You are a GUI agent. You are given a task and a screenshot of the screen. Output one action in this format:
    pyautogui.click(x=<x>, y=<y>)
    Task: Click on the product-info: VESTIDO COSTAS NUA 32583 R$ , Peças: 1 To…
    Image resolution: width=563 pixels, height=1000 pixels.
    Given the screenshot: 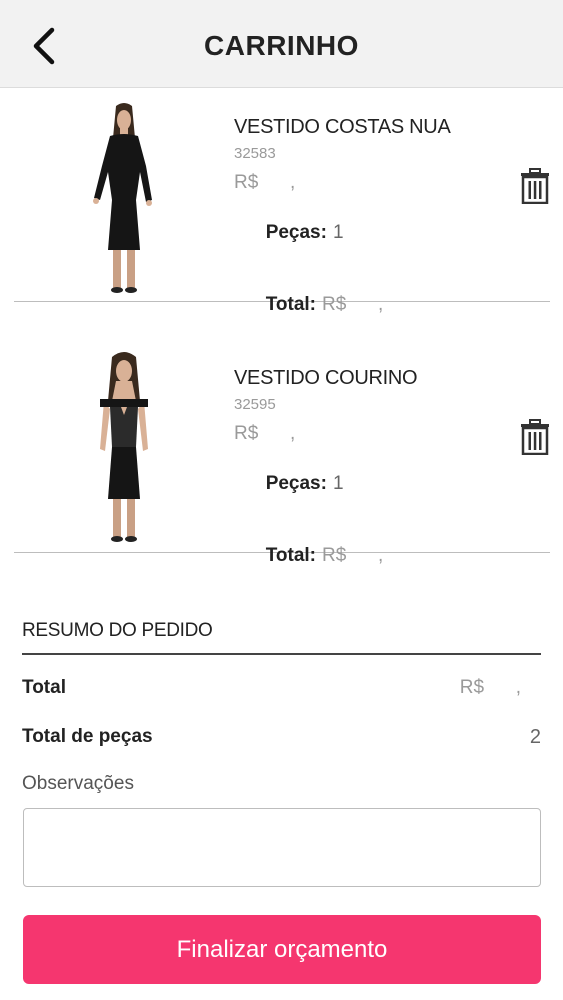 What is the action you would take?
    pyautogui.click(x=369, y=227)
    